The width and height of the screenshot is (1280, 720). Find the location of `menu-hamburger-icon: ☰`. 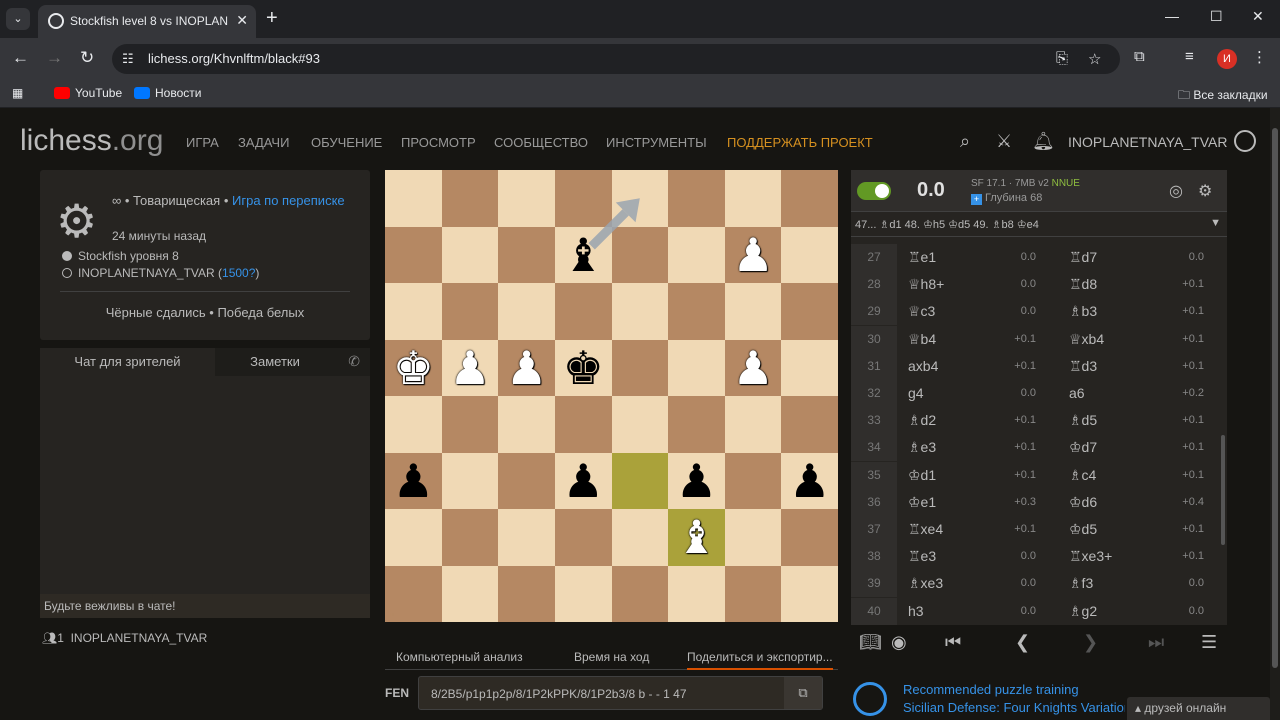

menu-hamburger-icon: ☰ is located at coordinates (1209, 642).